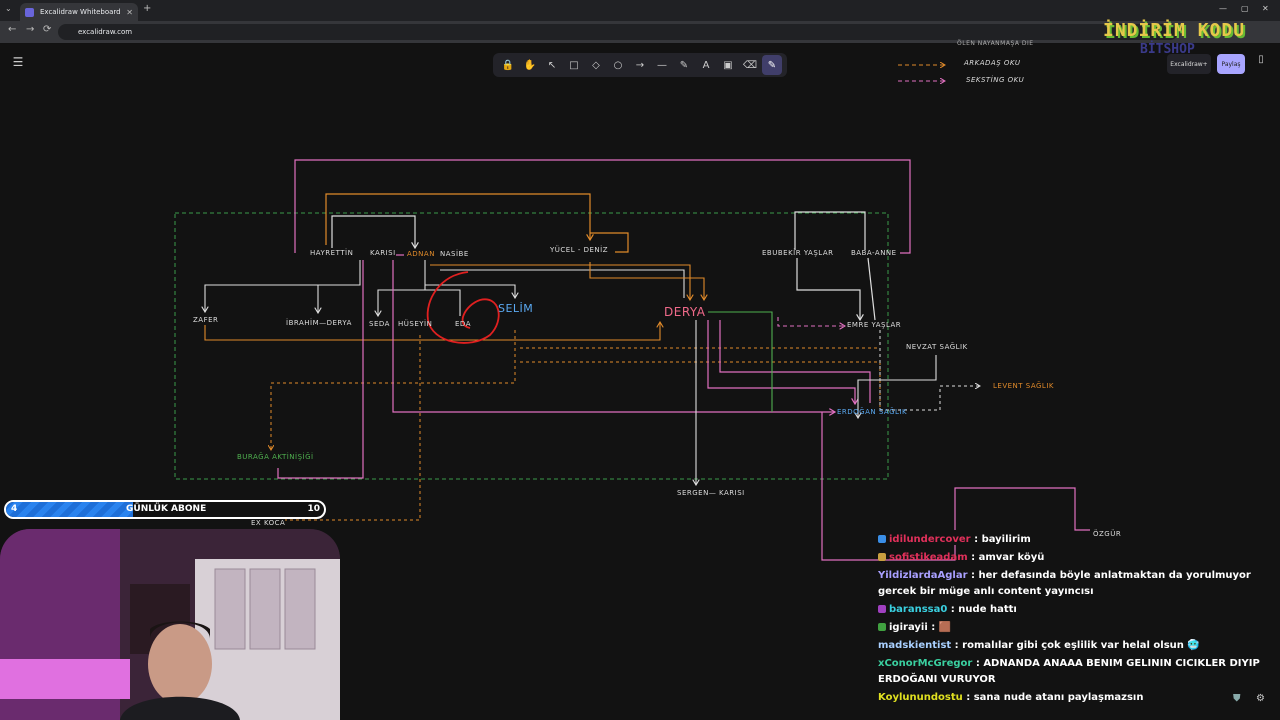  I want to click on text-icon: A, so click(706, 65).